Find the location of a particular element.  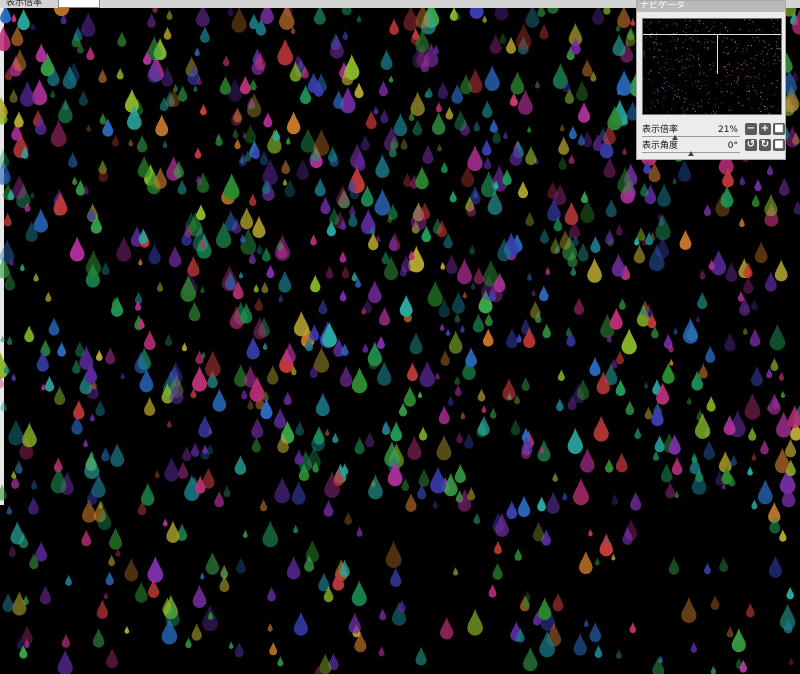

zoom-row: 表示倍率 21% − + ■ is located at coordinates (713, 131).